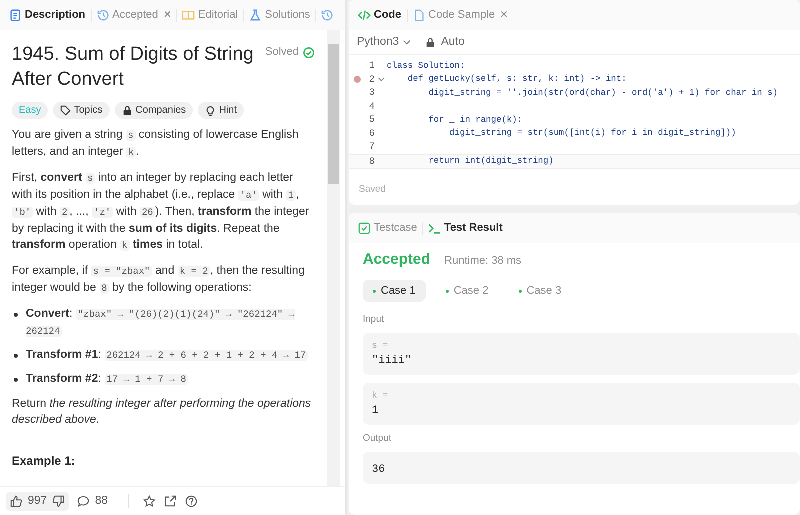 The width and height of the screenshot is (800, 515). What do you see at coordinates (371, 146) in the screenshot?
I see `line-number: 7` at bounding box center [371, 146].